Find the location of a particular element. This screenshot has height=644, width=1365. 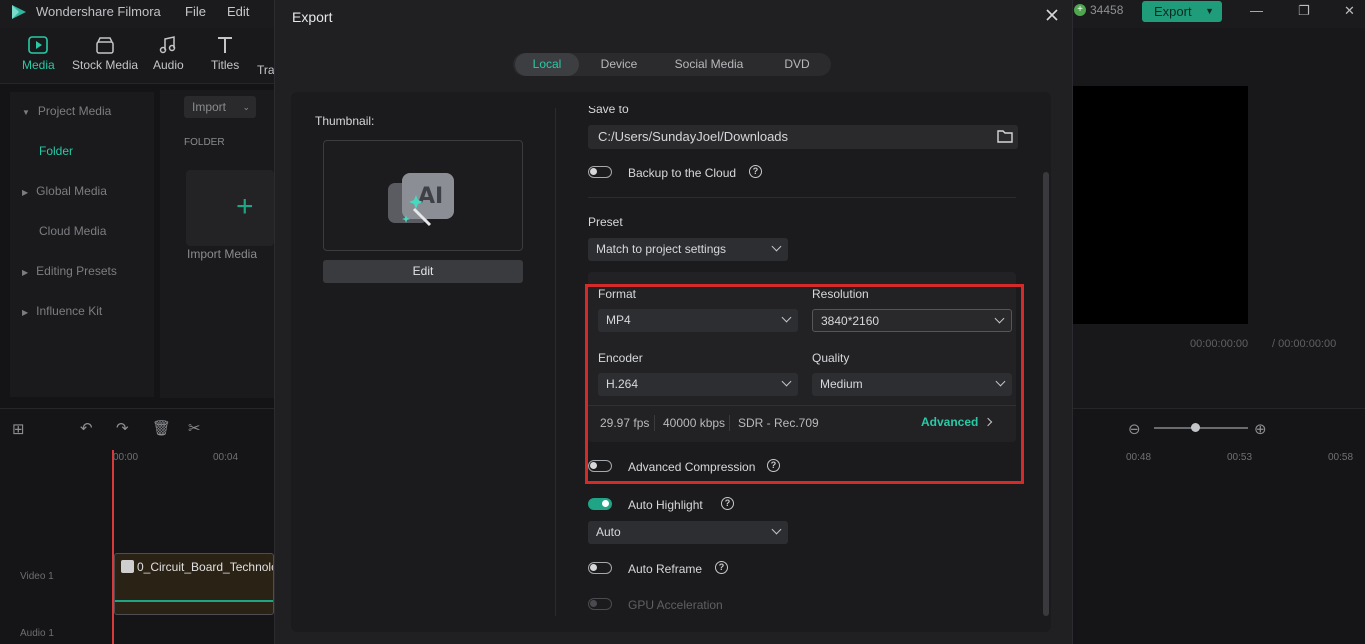

sidebar-item-global-media: ▶ Global Media is located at coordinates (64, 191).